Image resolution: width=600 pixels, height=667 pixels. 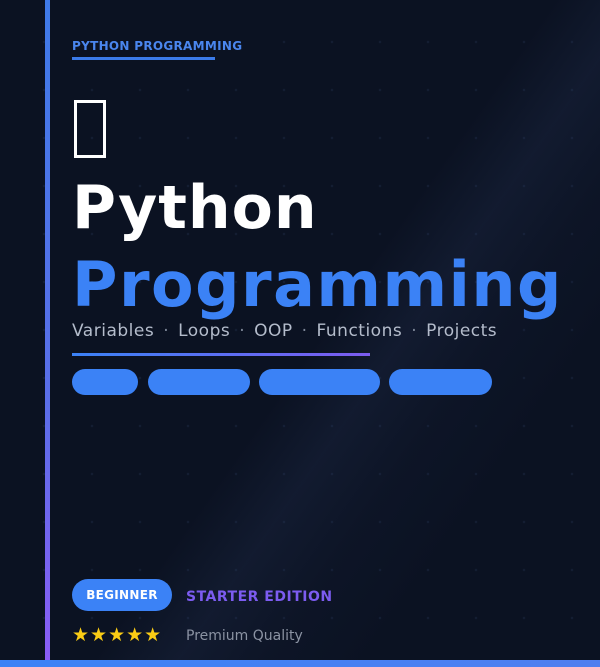 I want to click on topic-item: OOP, so click(x=273, y=331).